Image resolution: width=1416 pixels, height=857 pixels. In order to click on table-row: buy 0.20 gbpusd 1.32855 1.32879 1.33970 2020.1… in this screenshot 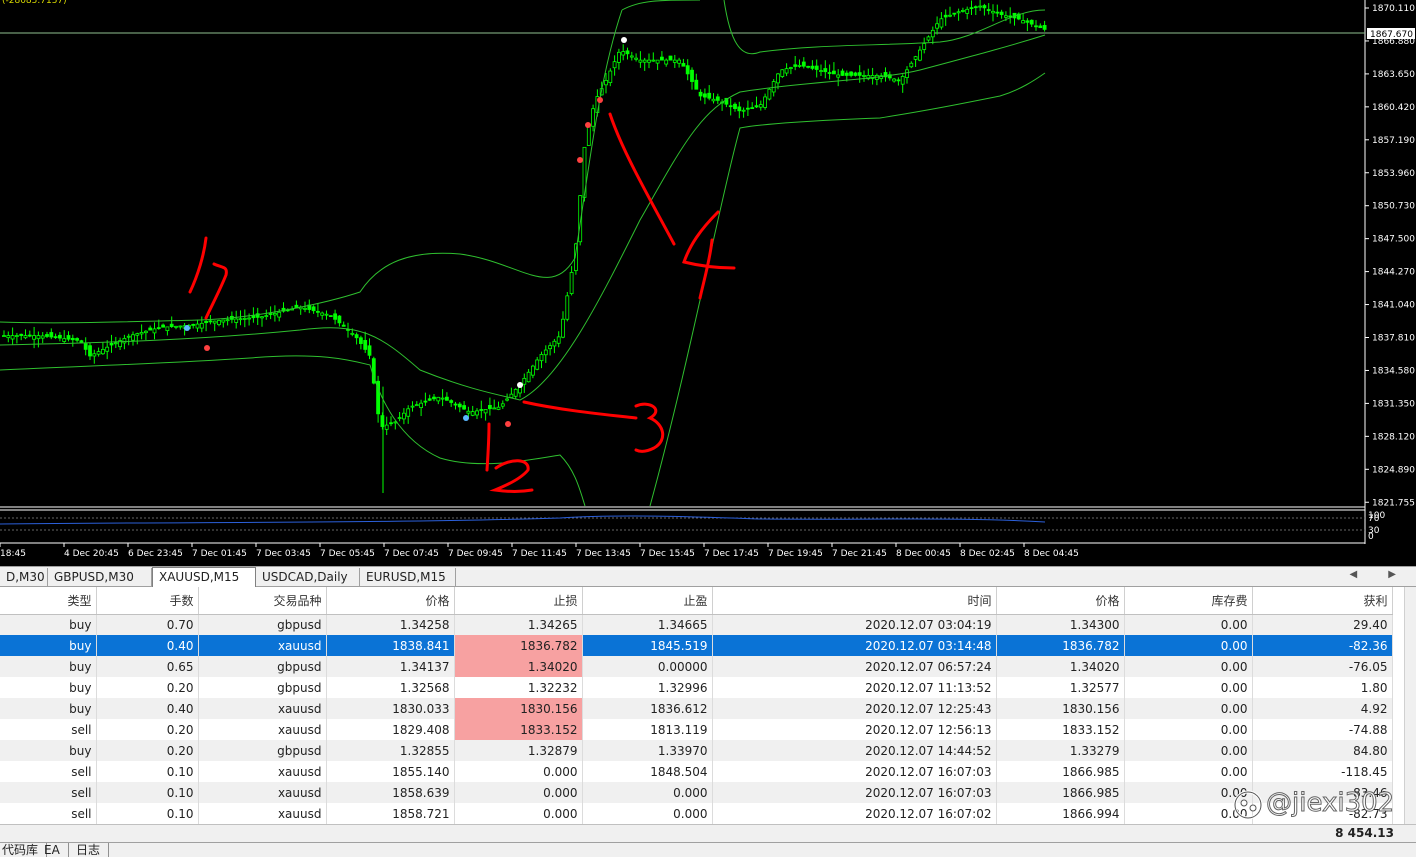, I will do `click(696, 750)`.